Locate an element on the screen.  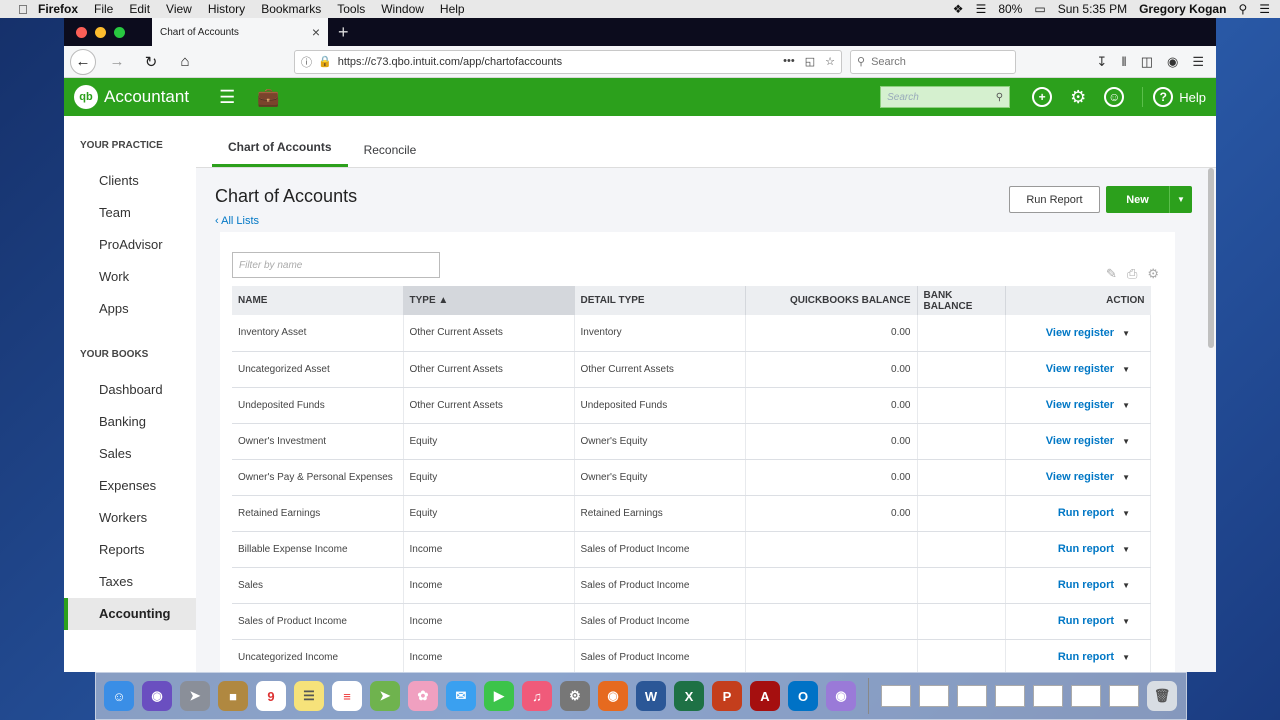
menu-file: File is located at coordinates (103, 9).